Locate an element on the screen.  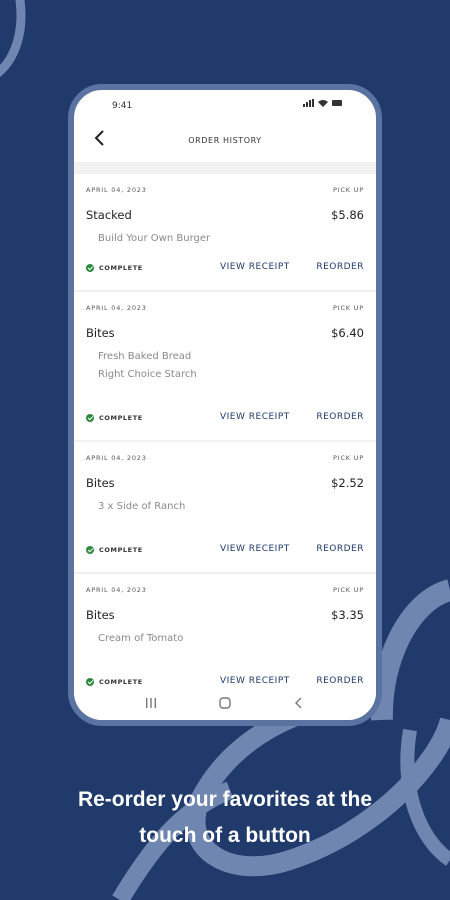
order-items: 3 x Side of Ranch is located at coordinates (141, 507).